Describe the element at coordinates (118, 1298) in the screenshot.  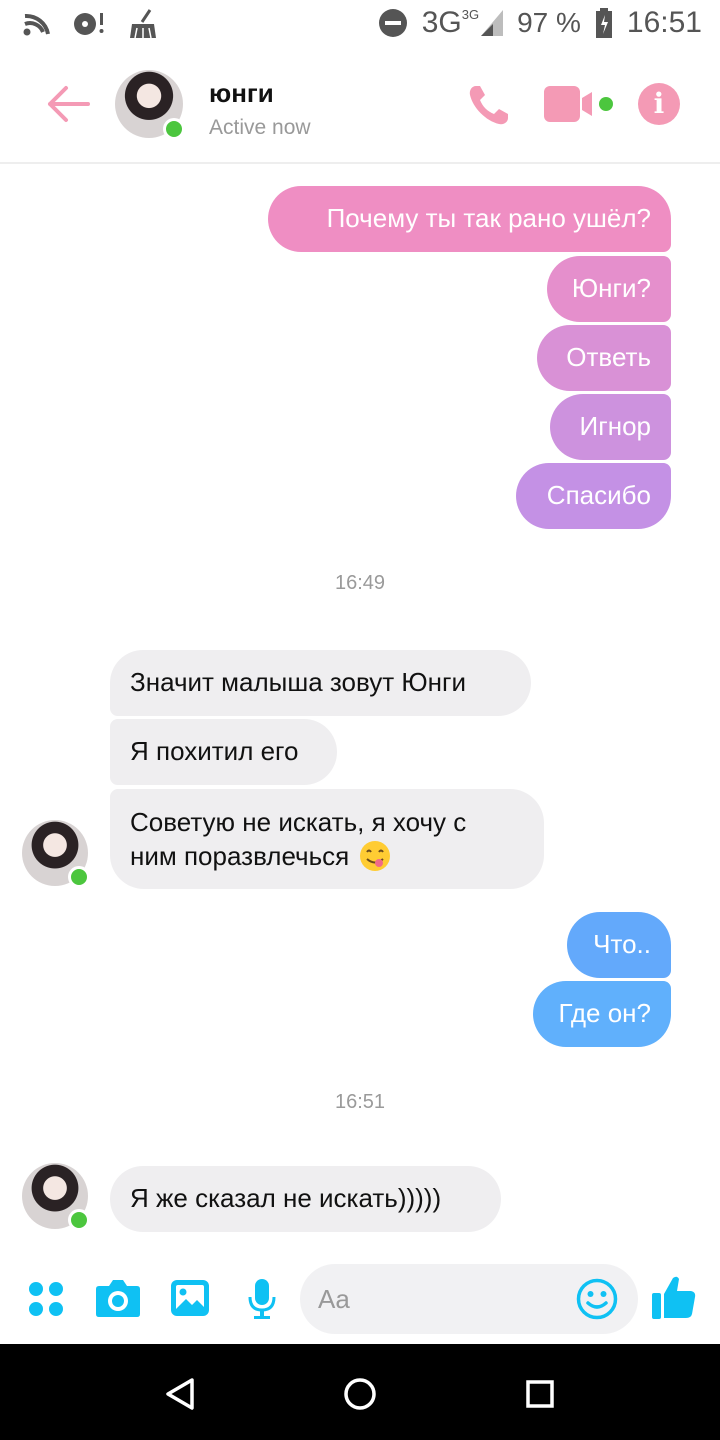
I see `camera-icon` at that location.